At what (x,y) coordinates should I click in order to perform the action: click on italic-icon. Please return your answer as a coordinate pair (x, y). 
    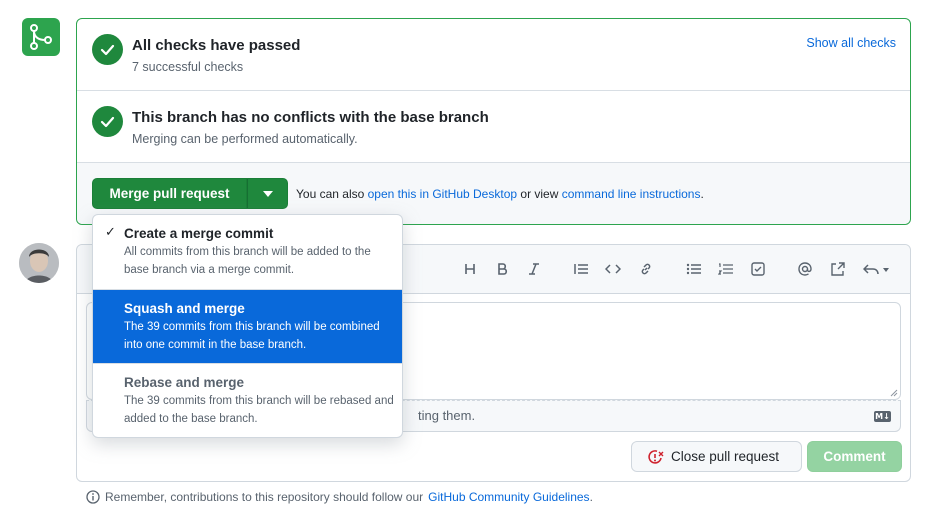
    Looking at the image, I should click on (534, 269).